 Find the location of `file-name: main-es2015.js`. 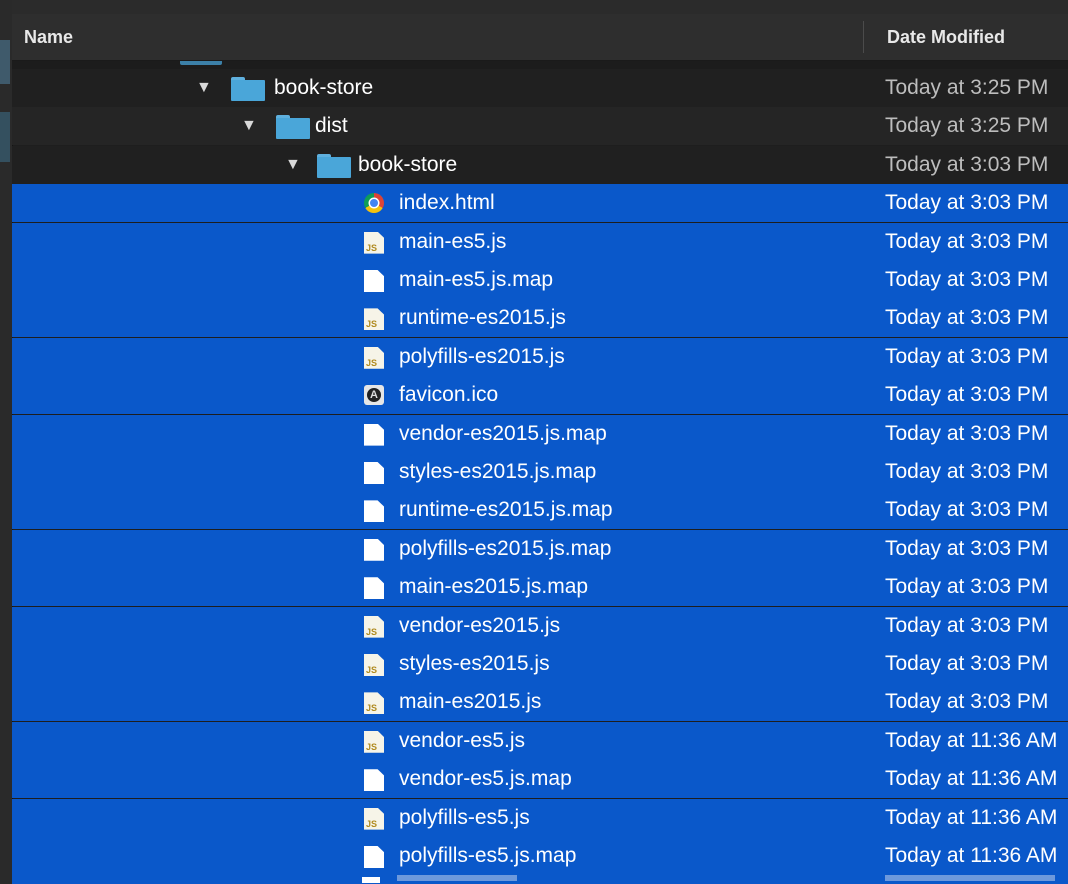

file-name: main-es2015.js is located at coordinates (470, 702).